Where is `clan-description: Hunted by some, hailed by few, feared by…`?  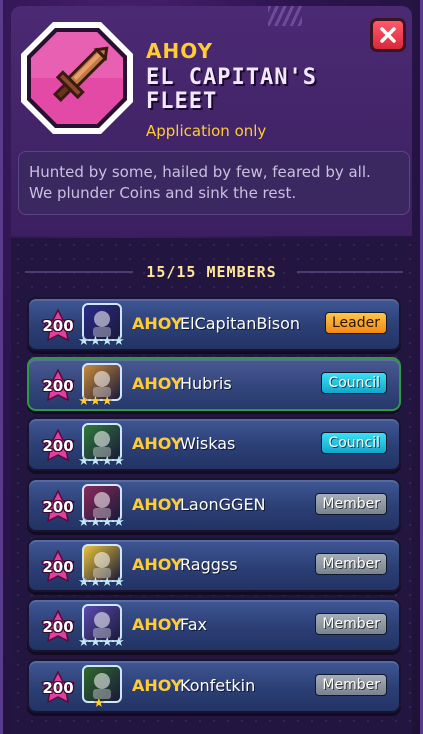
clan-description: Hunted by some, hailed by few, feared by… is located at coordinates (214, 183).